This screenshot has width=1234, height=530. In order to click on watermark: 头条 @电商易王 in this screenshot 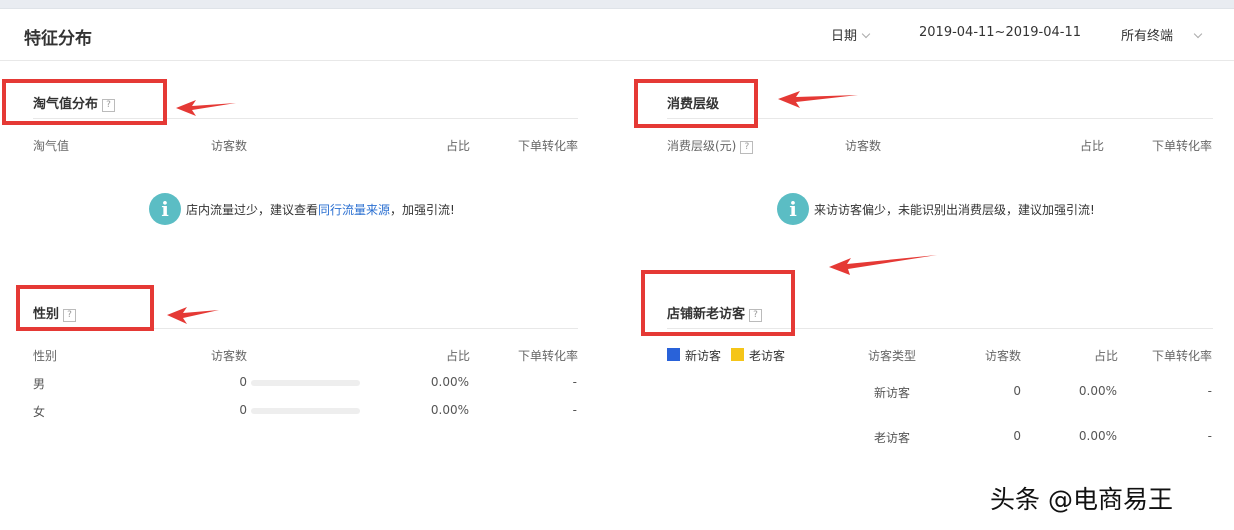, I will do `click(1081, 499)`.